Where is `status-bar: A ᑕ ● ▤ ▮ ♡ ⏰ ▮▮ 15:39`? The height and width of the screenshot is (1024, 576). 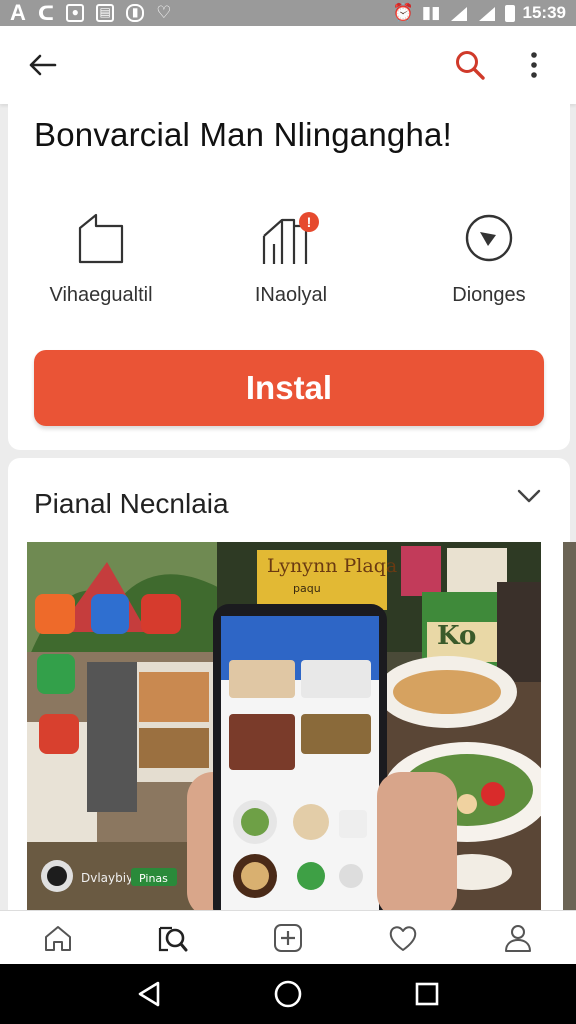 status-bar: A ᑕ ● ▤ ▮ ♡ ⏰ ▮▮ 15:39 is located at coordinates (288, 13).